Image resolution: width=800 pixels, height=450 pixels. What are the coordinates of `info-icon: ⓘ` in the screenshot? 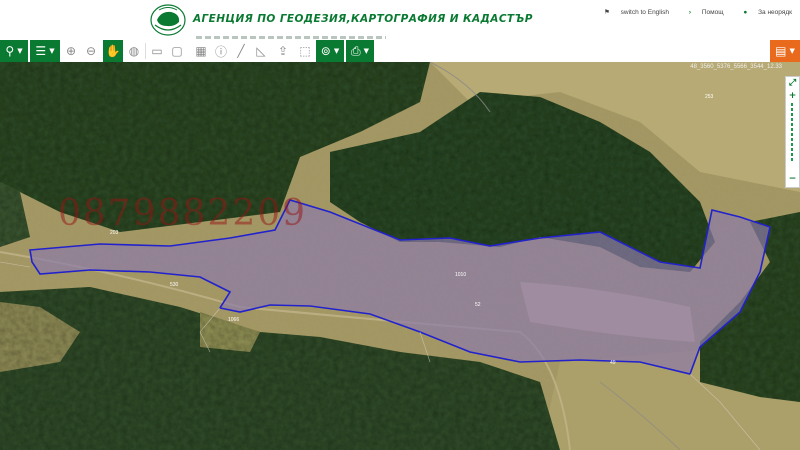 It's located at (220, 51).